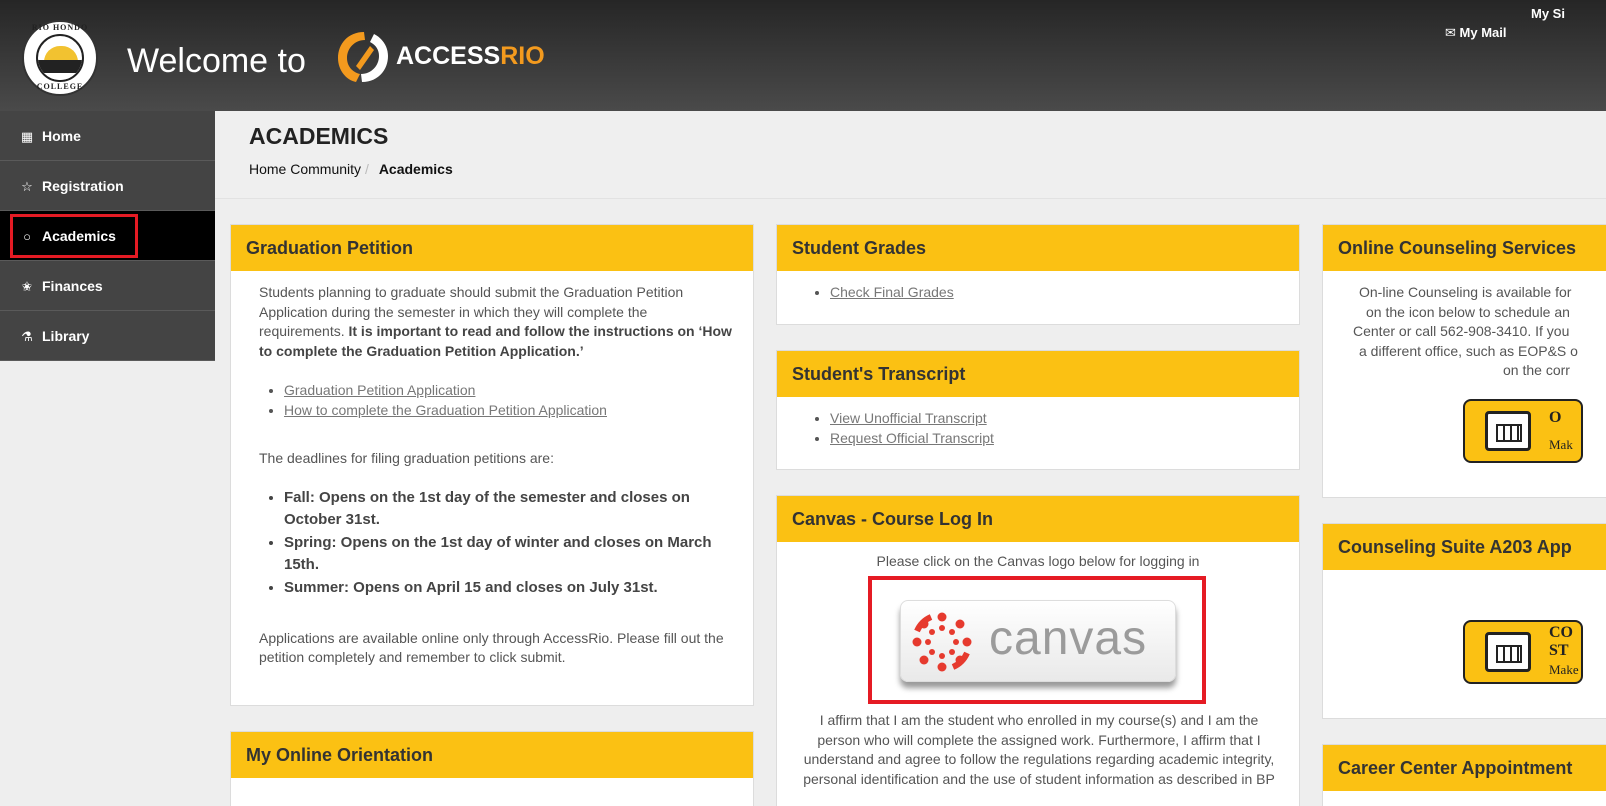 This screenshot has height=806, width=1606. Describe the element at coordinates (107, 336) in the screenshot. I see `sidebar-item-library: ⚗ Library` at that location.